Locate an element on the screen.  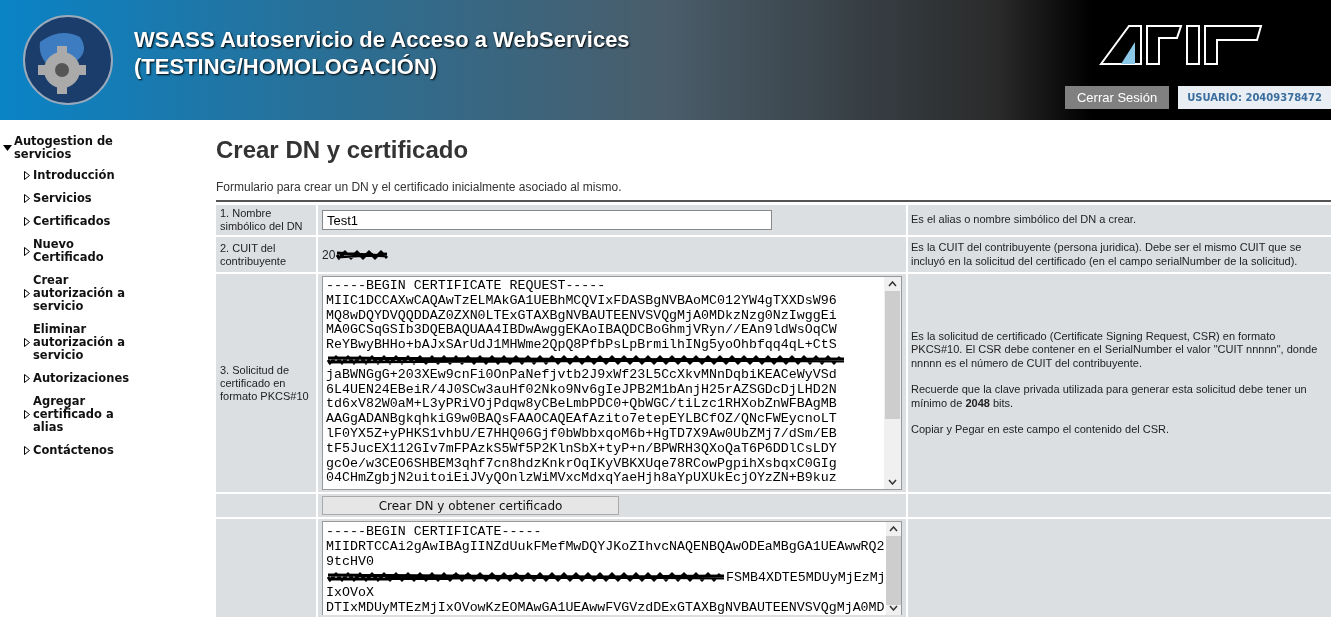
code-line: gcOe/w3CEO6SHBEM3qhf7cn8hdzKnkrOqIKyVBKXUqe78RCowPgpihXsbqxC0GIg is located at coordinates (582, 464).